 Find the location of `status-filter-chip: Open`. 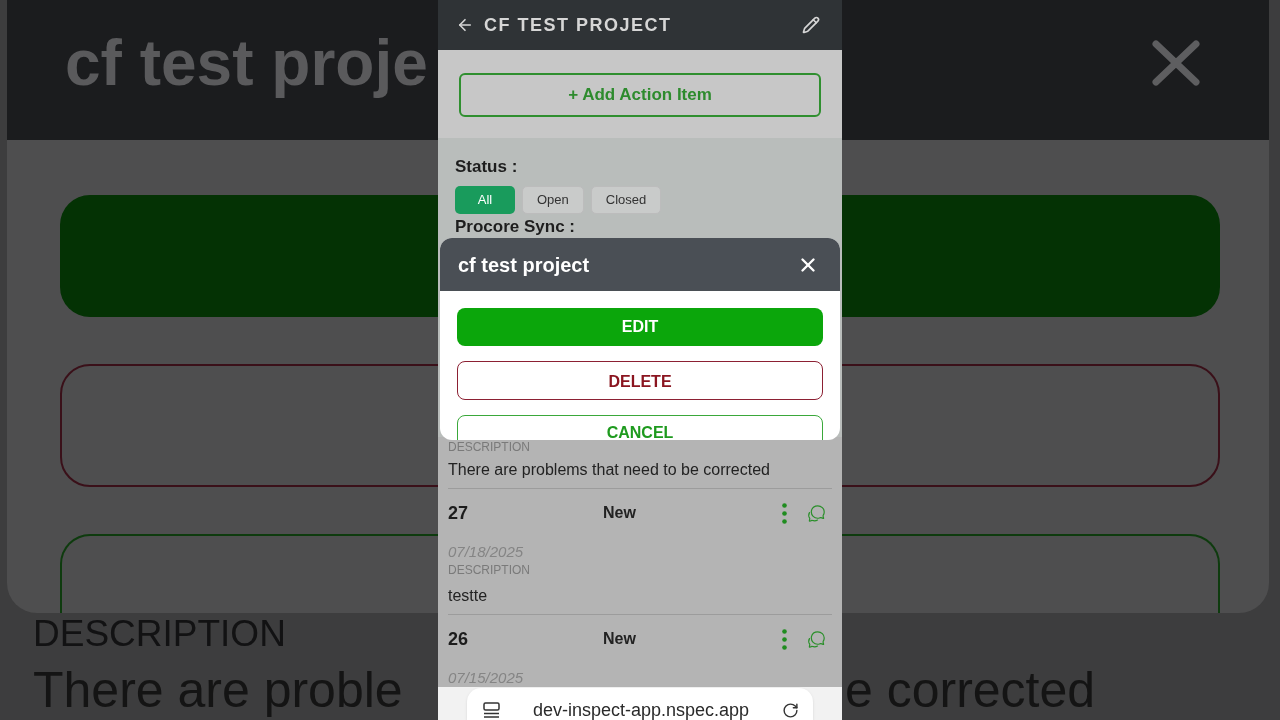

status-filter-chip: Open is located at coordinates (553, 200).